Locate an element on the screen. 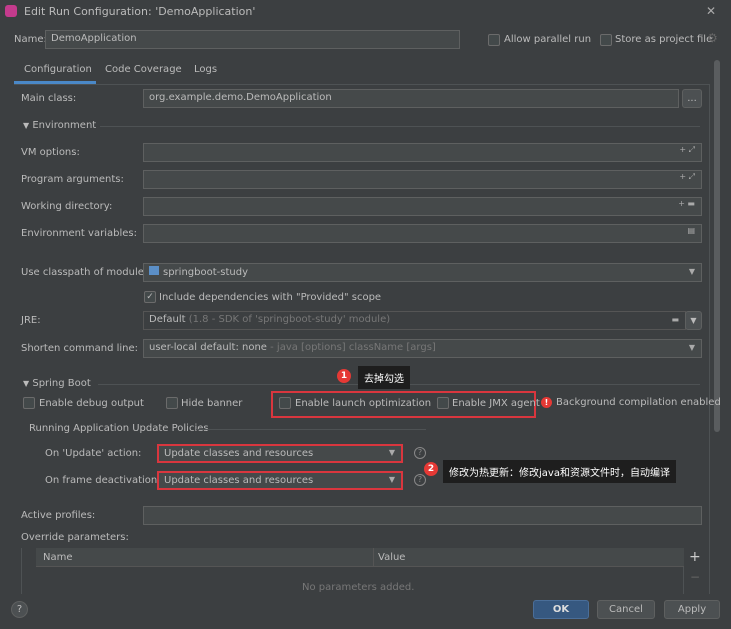  apply-button: Apply is located at coordinates (692, 609).